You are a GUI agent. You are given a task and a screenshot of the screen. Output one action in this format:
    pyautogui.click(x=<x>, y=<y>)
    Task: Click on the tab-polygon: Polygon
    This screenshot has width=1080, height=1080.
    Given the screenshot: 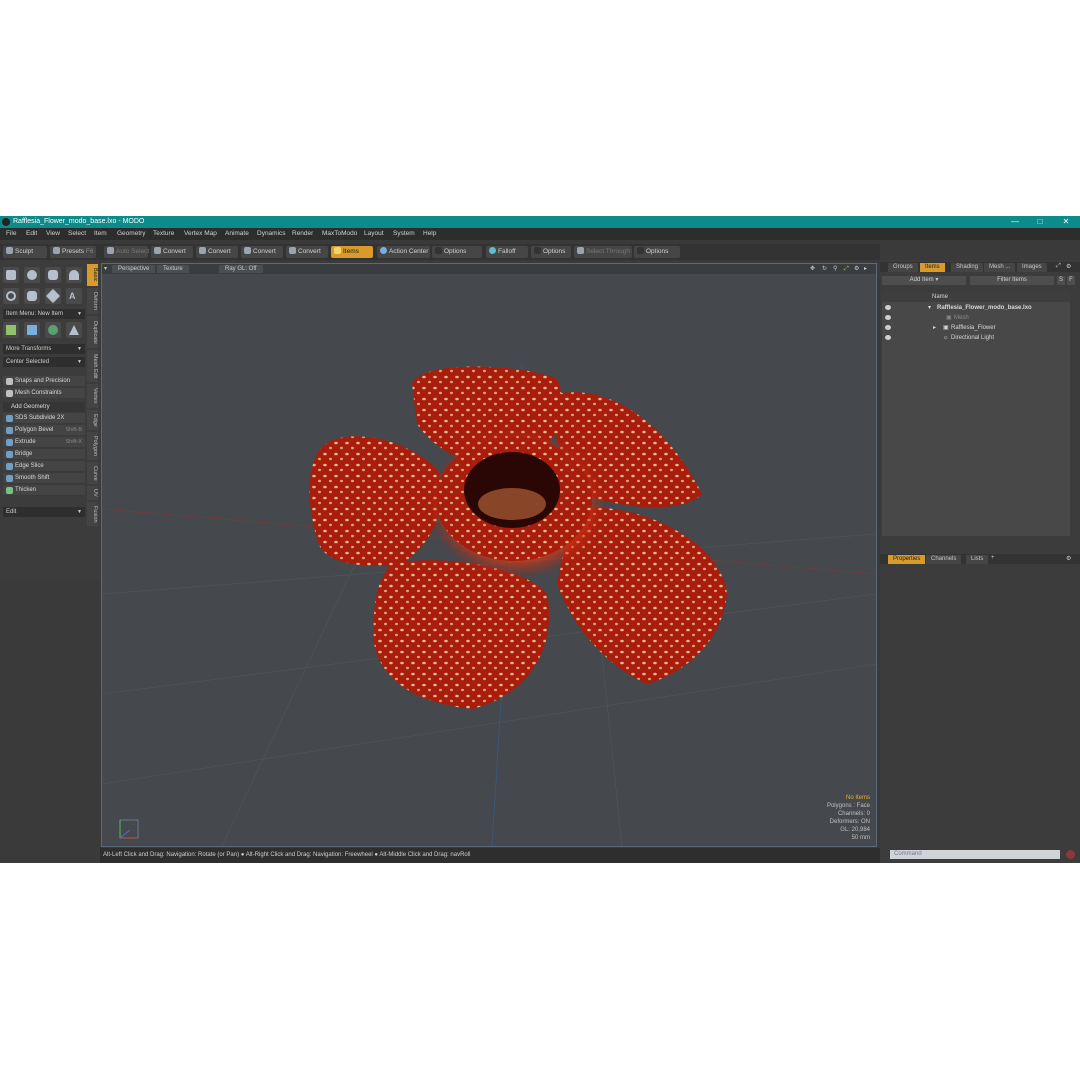 What is the action you would take?
    pyautogui.click(x=92, y=446)
    